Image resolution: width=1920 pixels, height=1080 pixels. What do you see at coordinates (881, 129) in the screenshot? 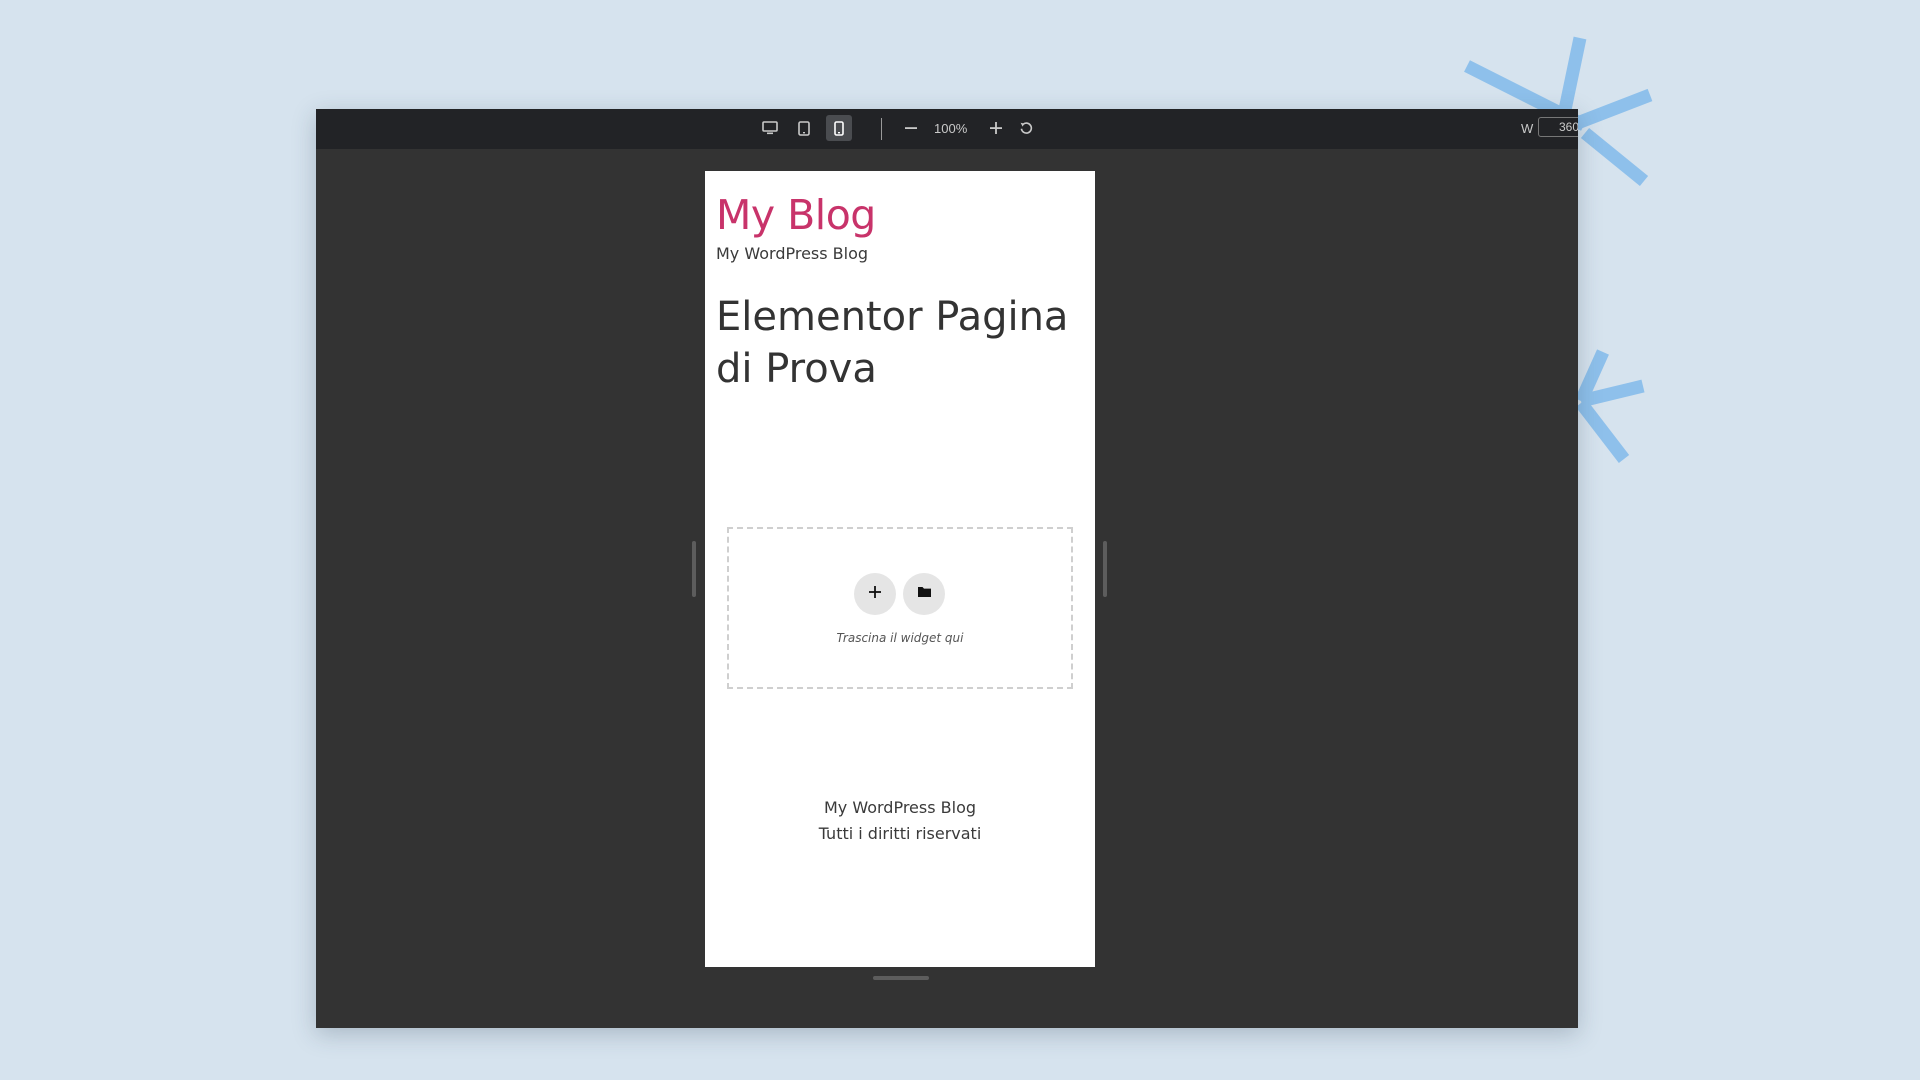
I see `toolbar-separator` at bounding box center [881, 129].